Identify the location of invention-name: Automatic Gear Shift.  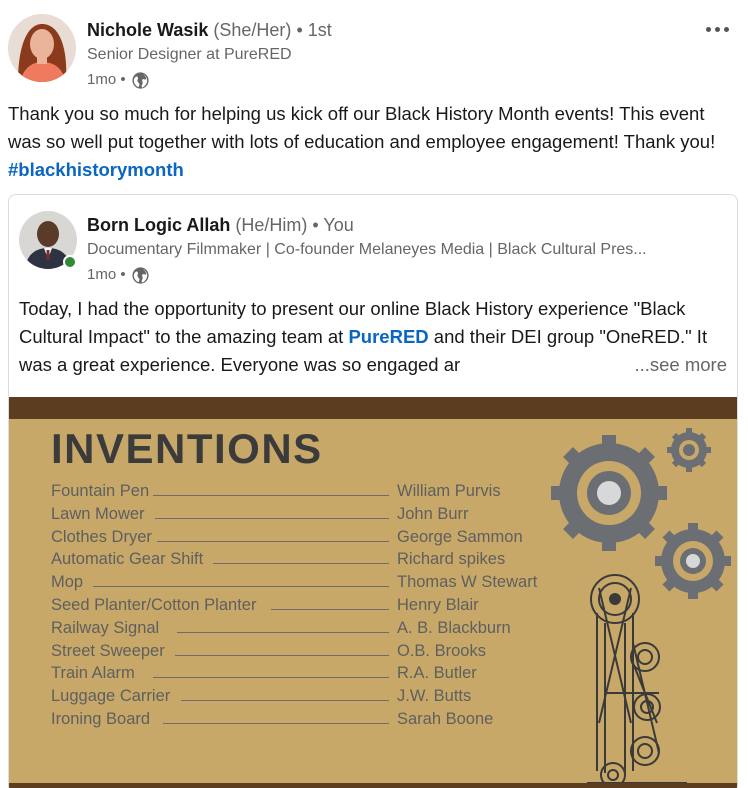
(129, 560).